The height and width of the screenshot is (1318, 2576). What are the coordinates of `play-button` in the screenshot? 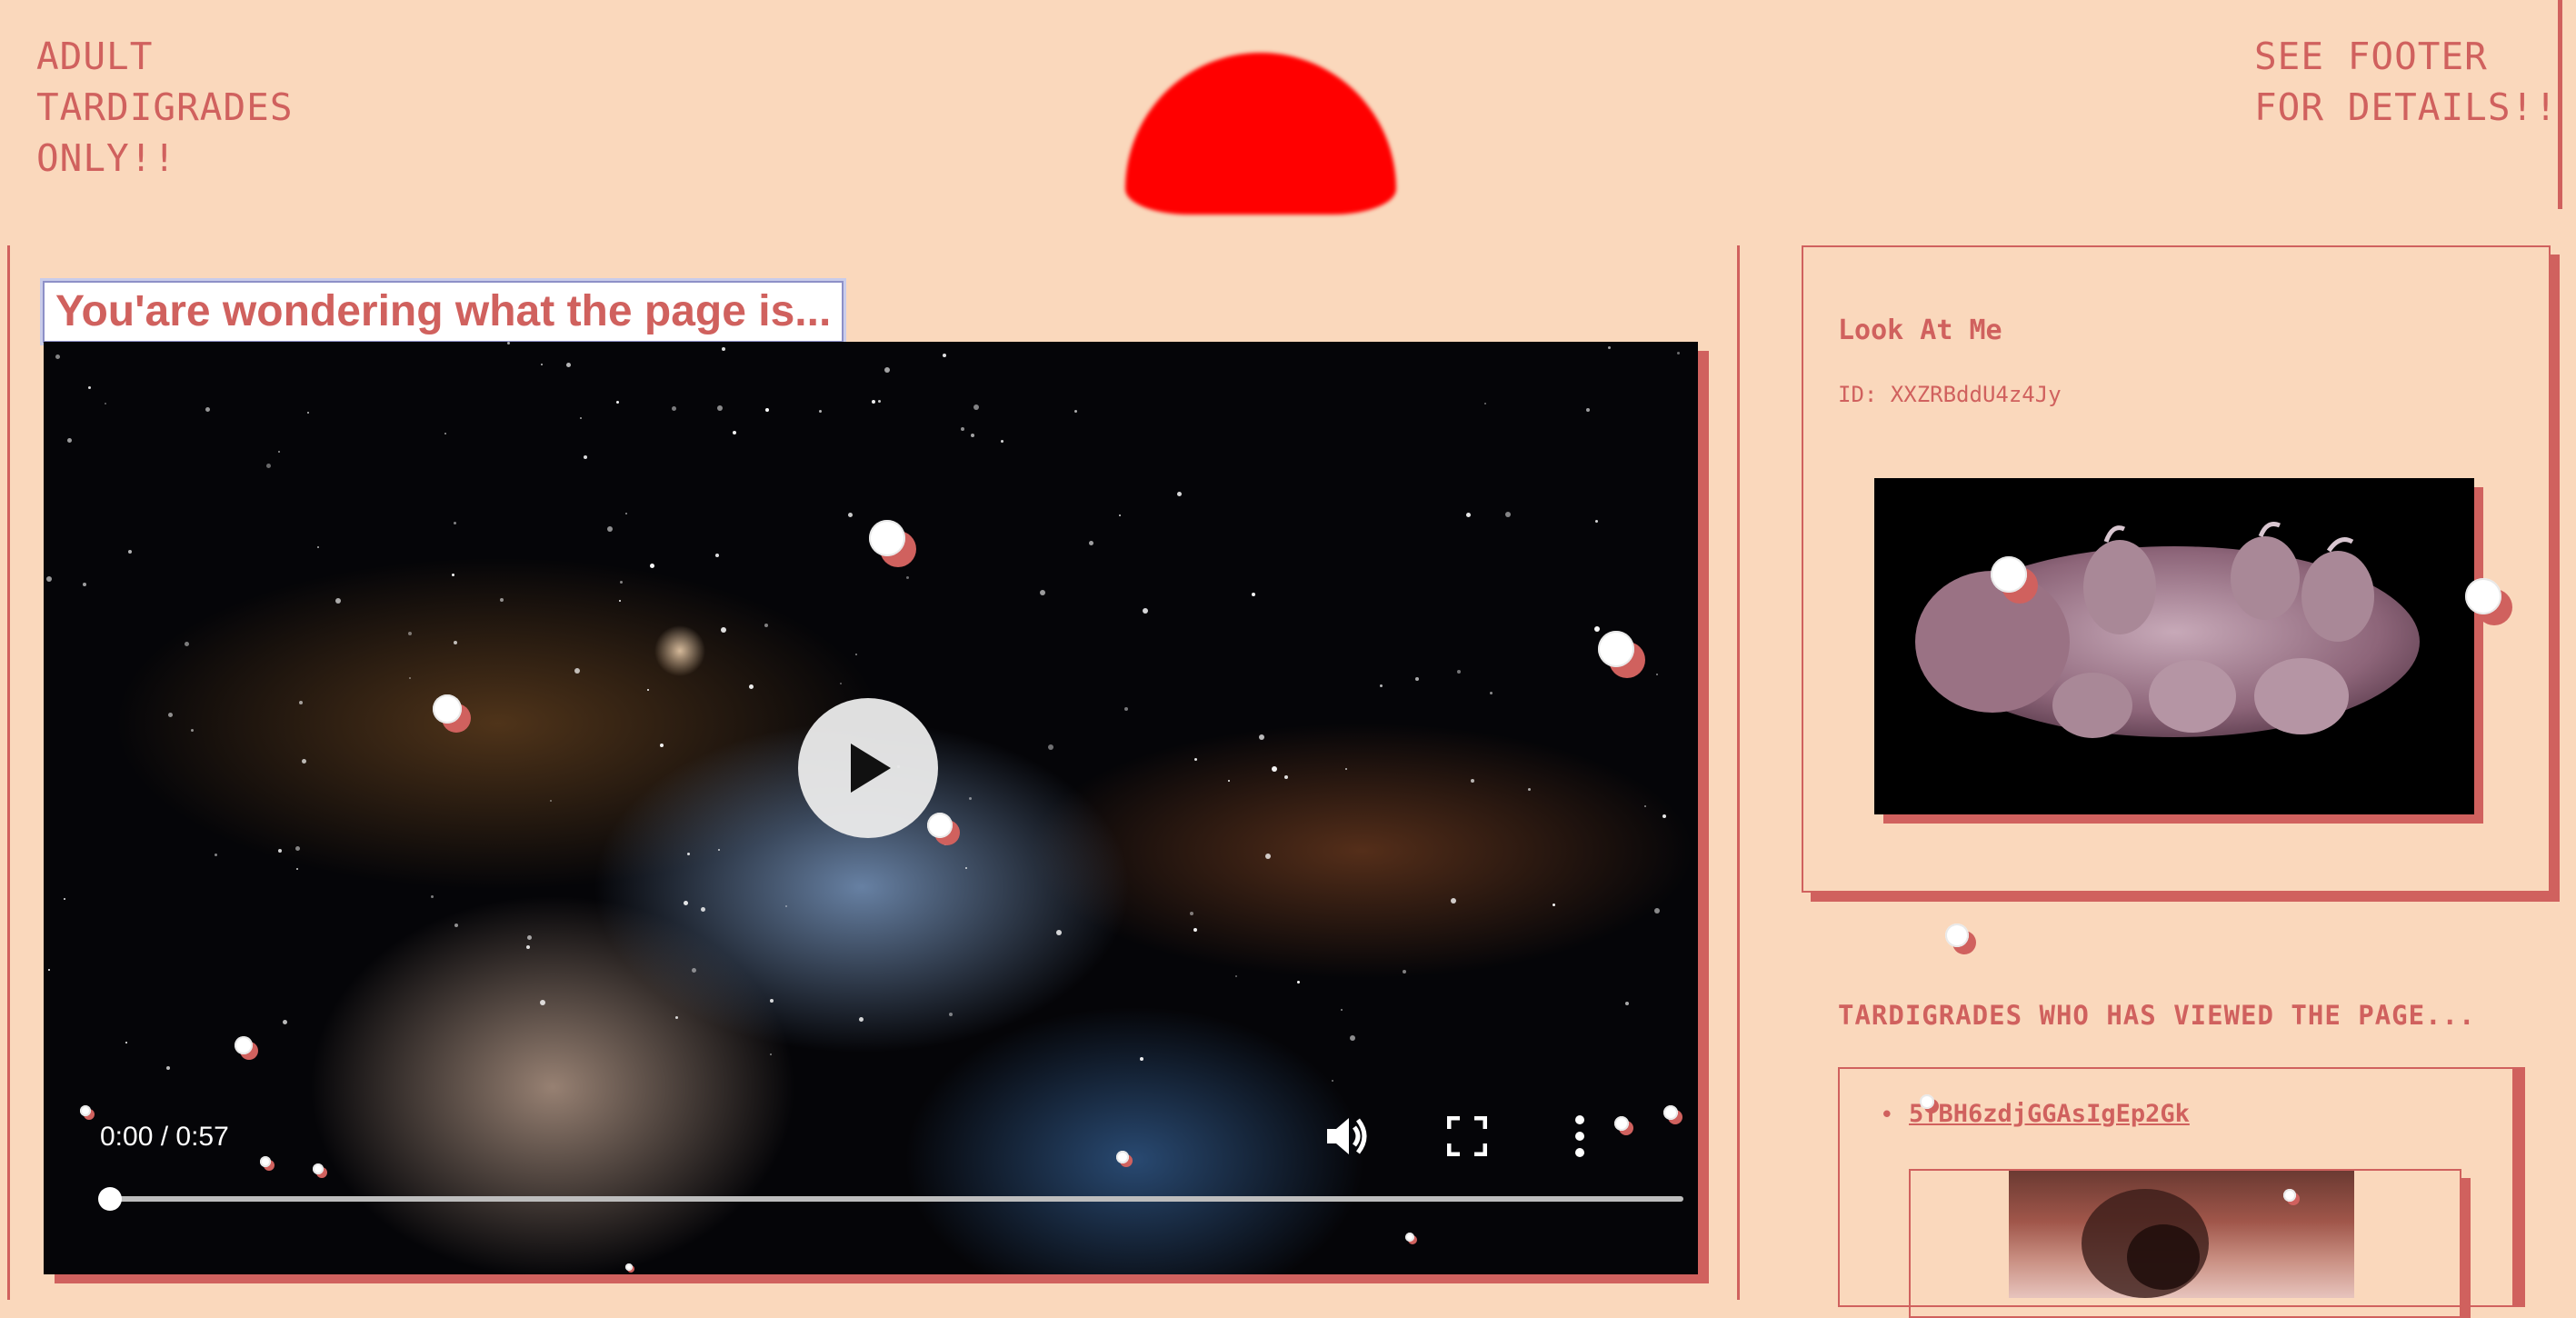 It's located at (868, 768).